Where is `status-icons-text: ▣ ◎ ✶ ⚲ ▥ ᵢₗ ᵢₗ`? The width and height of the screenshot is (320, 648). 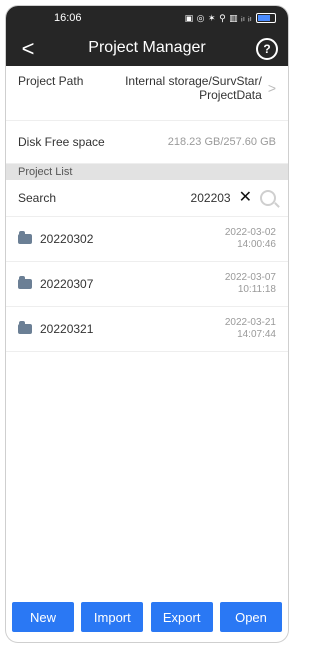
status-icons-text: ▣ ◎ ✶ ⚲ ▥ ᵢₗ ᵢₗ is located at coordinates (218, 17).